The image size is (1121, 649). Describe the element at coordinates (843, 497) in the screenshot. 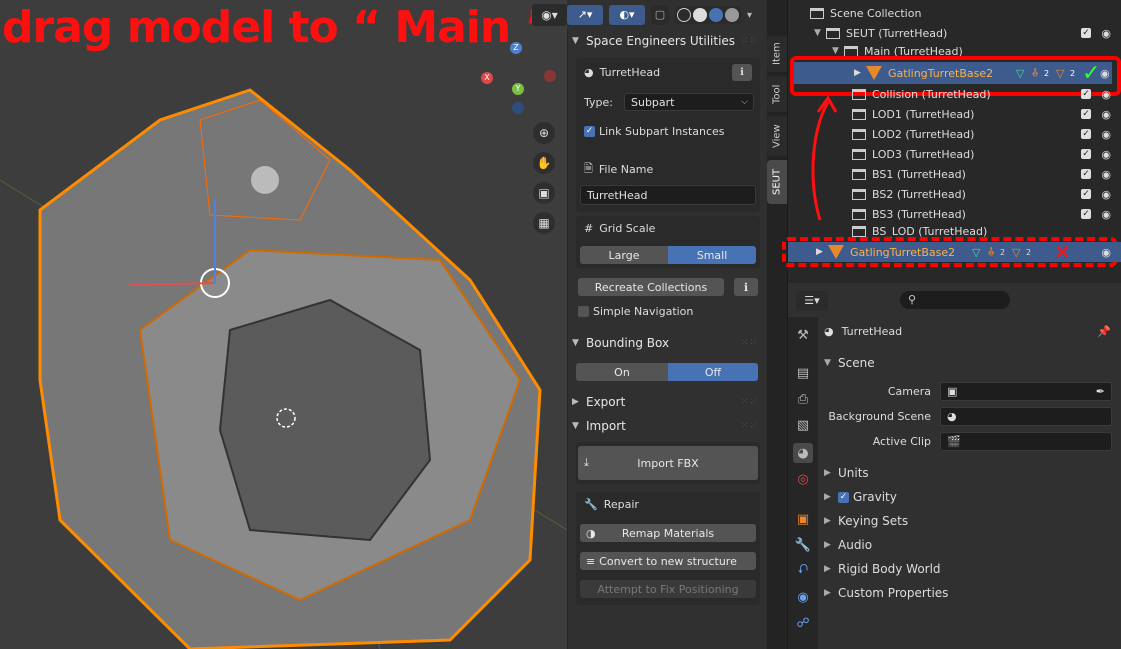

I see `gravity-checkbox-icon: ✓` at that location.